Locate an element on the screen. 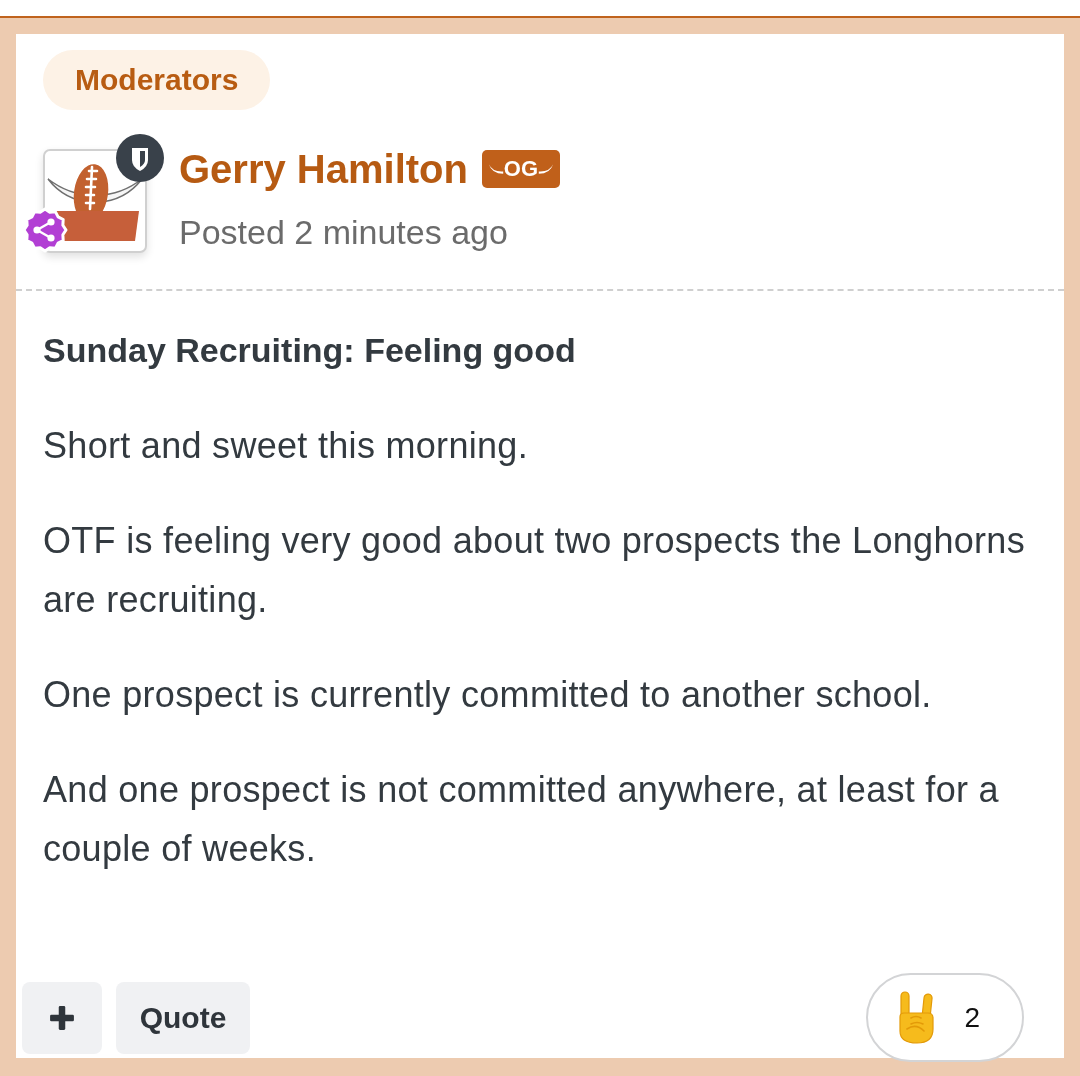 The height and width of the screenshot is (1076, 1080). post-time: Posted 2 minutes ago is located at coordinates (344, 232).